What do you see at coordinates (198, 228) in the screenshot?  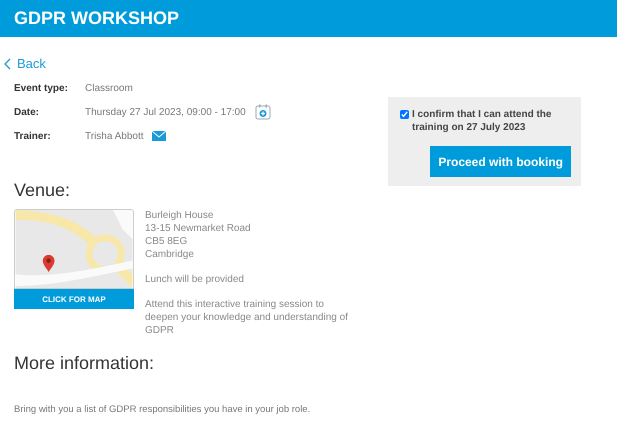 I see `address-line: 13-15 Newmarket Road` at bounding box center [198, 228].